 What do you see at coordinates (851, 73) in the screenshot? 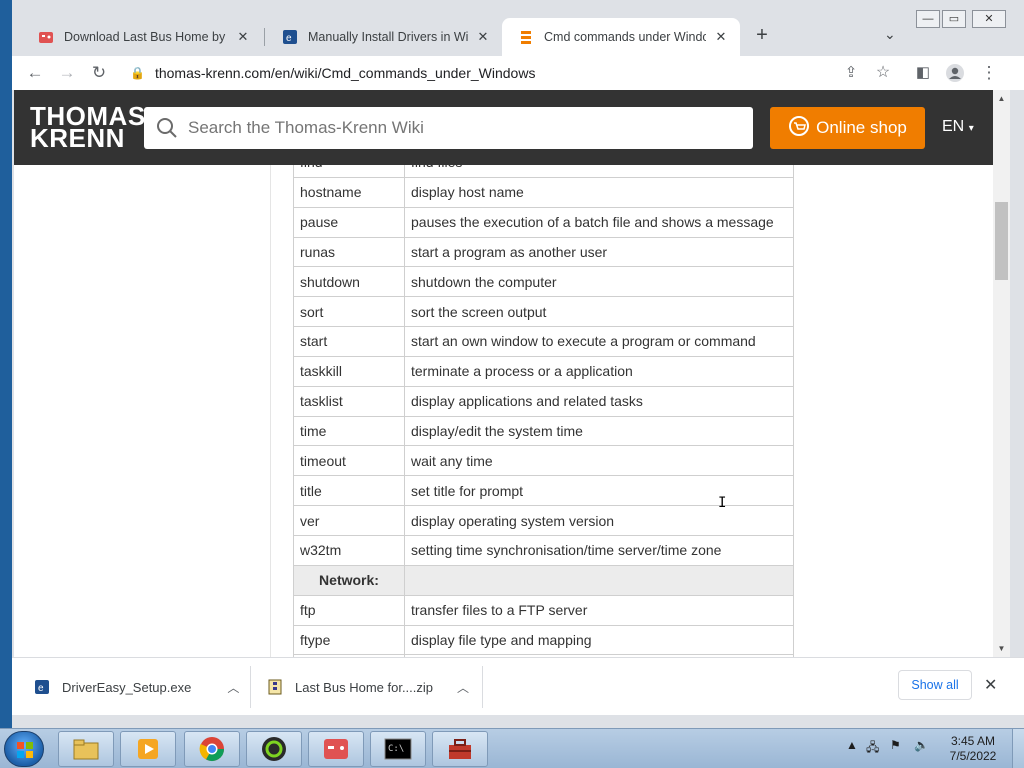
I see `share-icon: ⇪` at bounding box center [851, 73].